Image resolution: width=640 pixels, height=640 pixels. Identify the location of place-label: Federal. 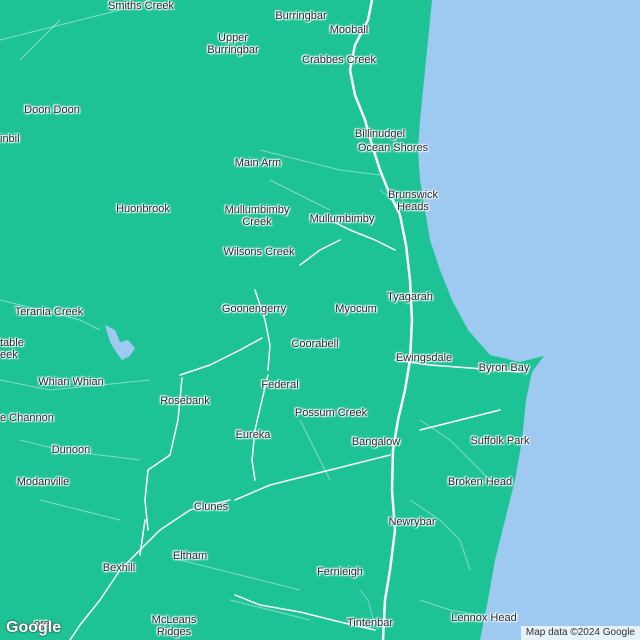
(280, 385).